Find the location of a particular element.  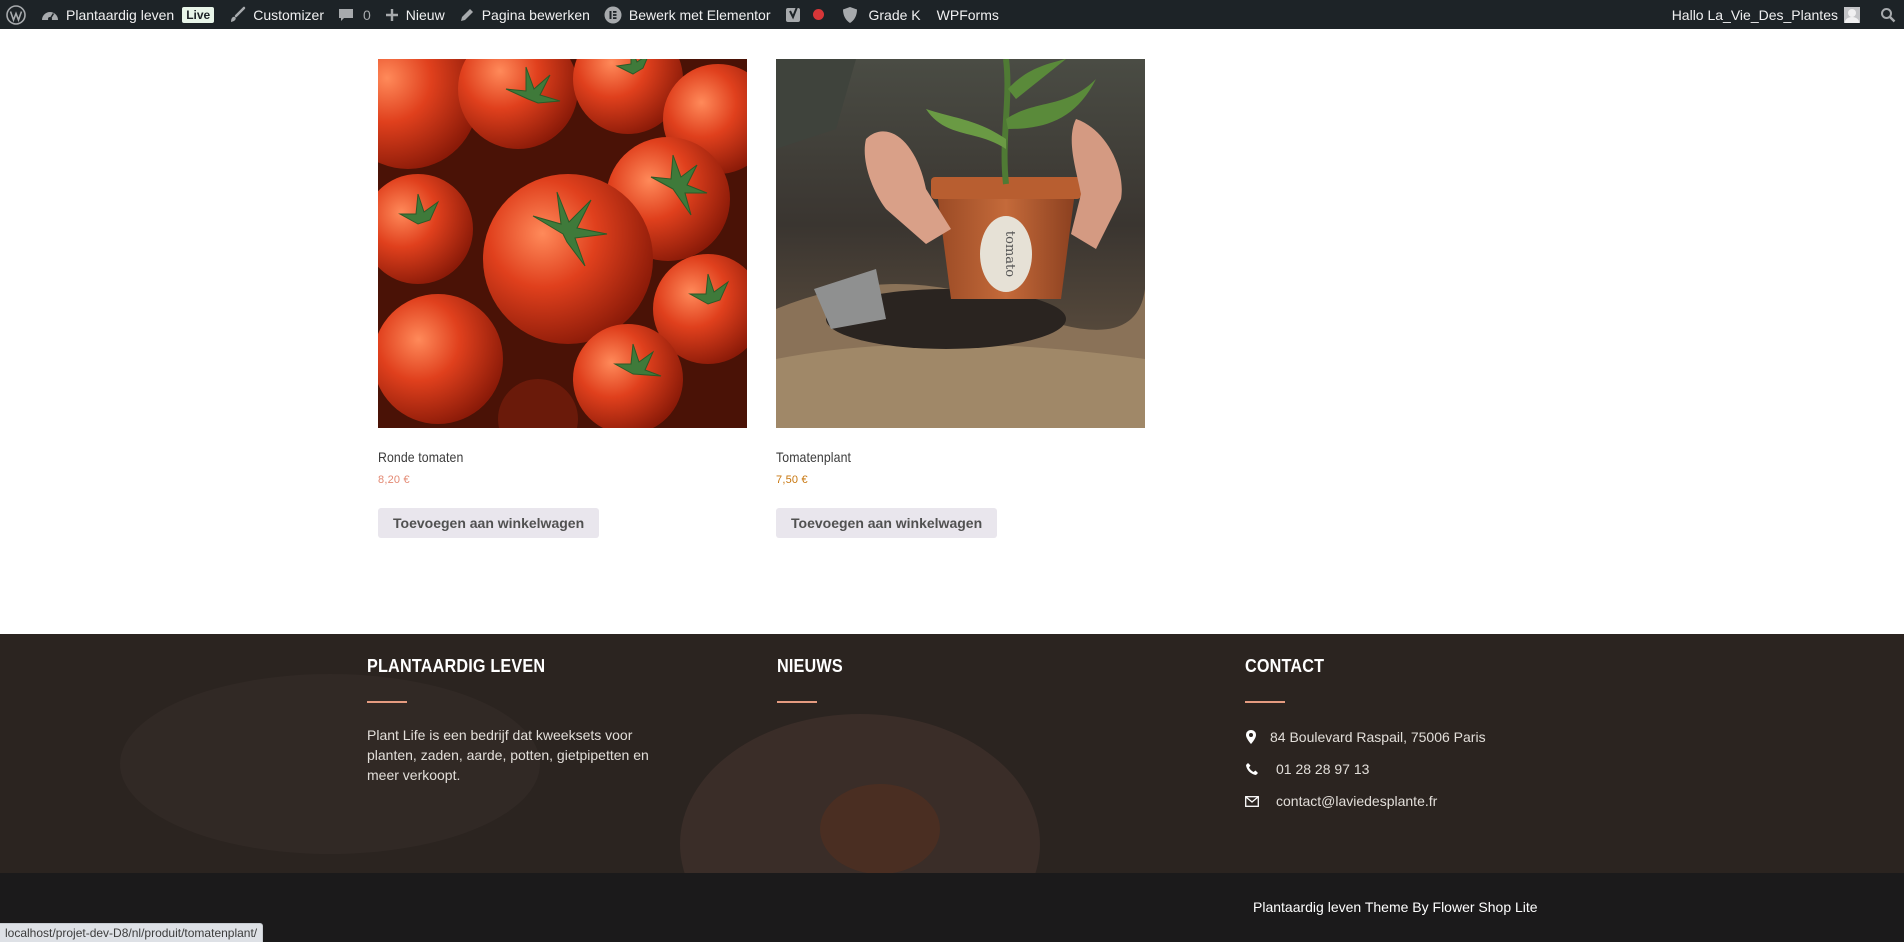

phone-text: 01 28 28 97 13 is located at coordinates (1322, 769).